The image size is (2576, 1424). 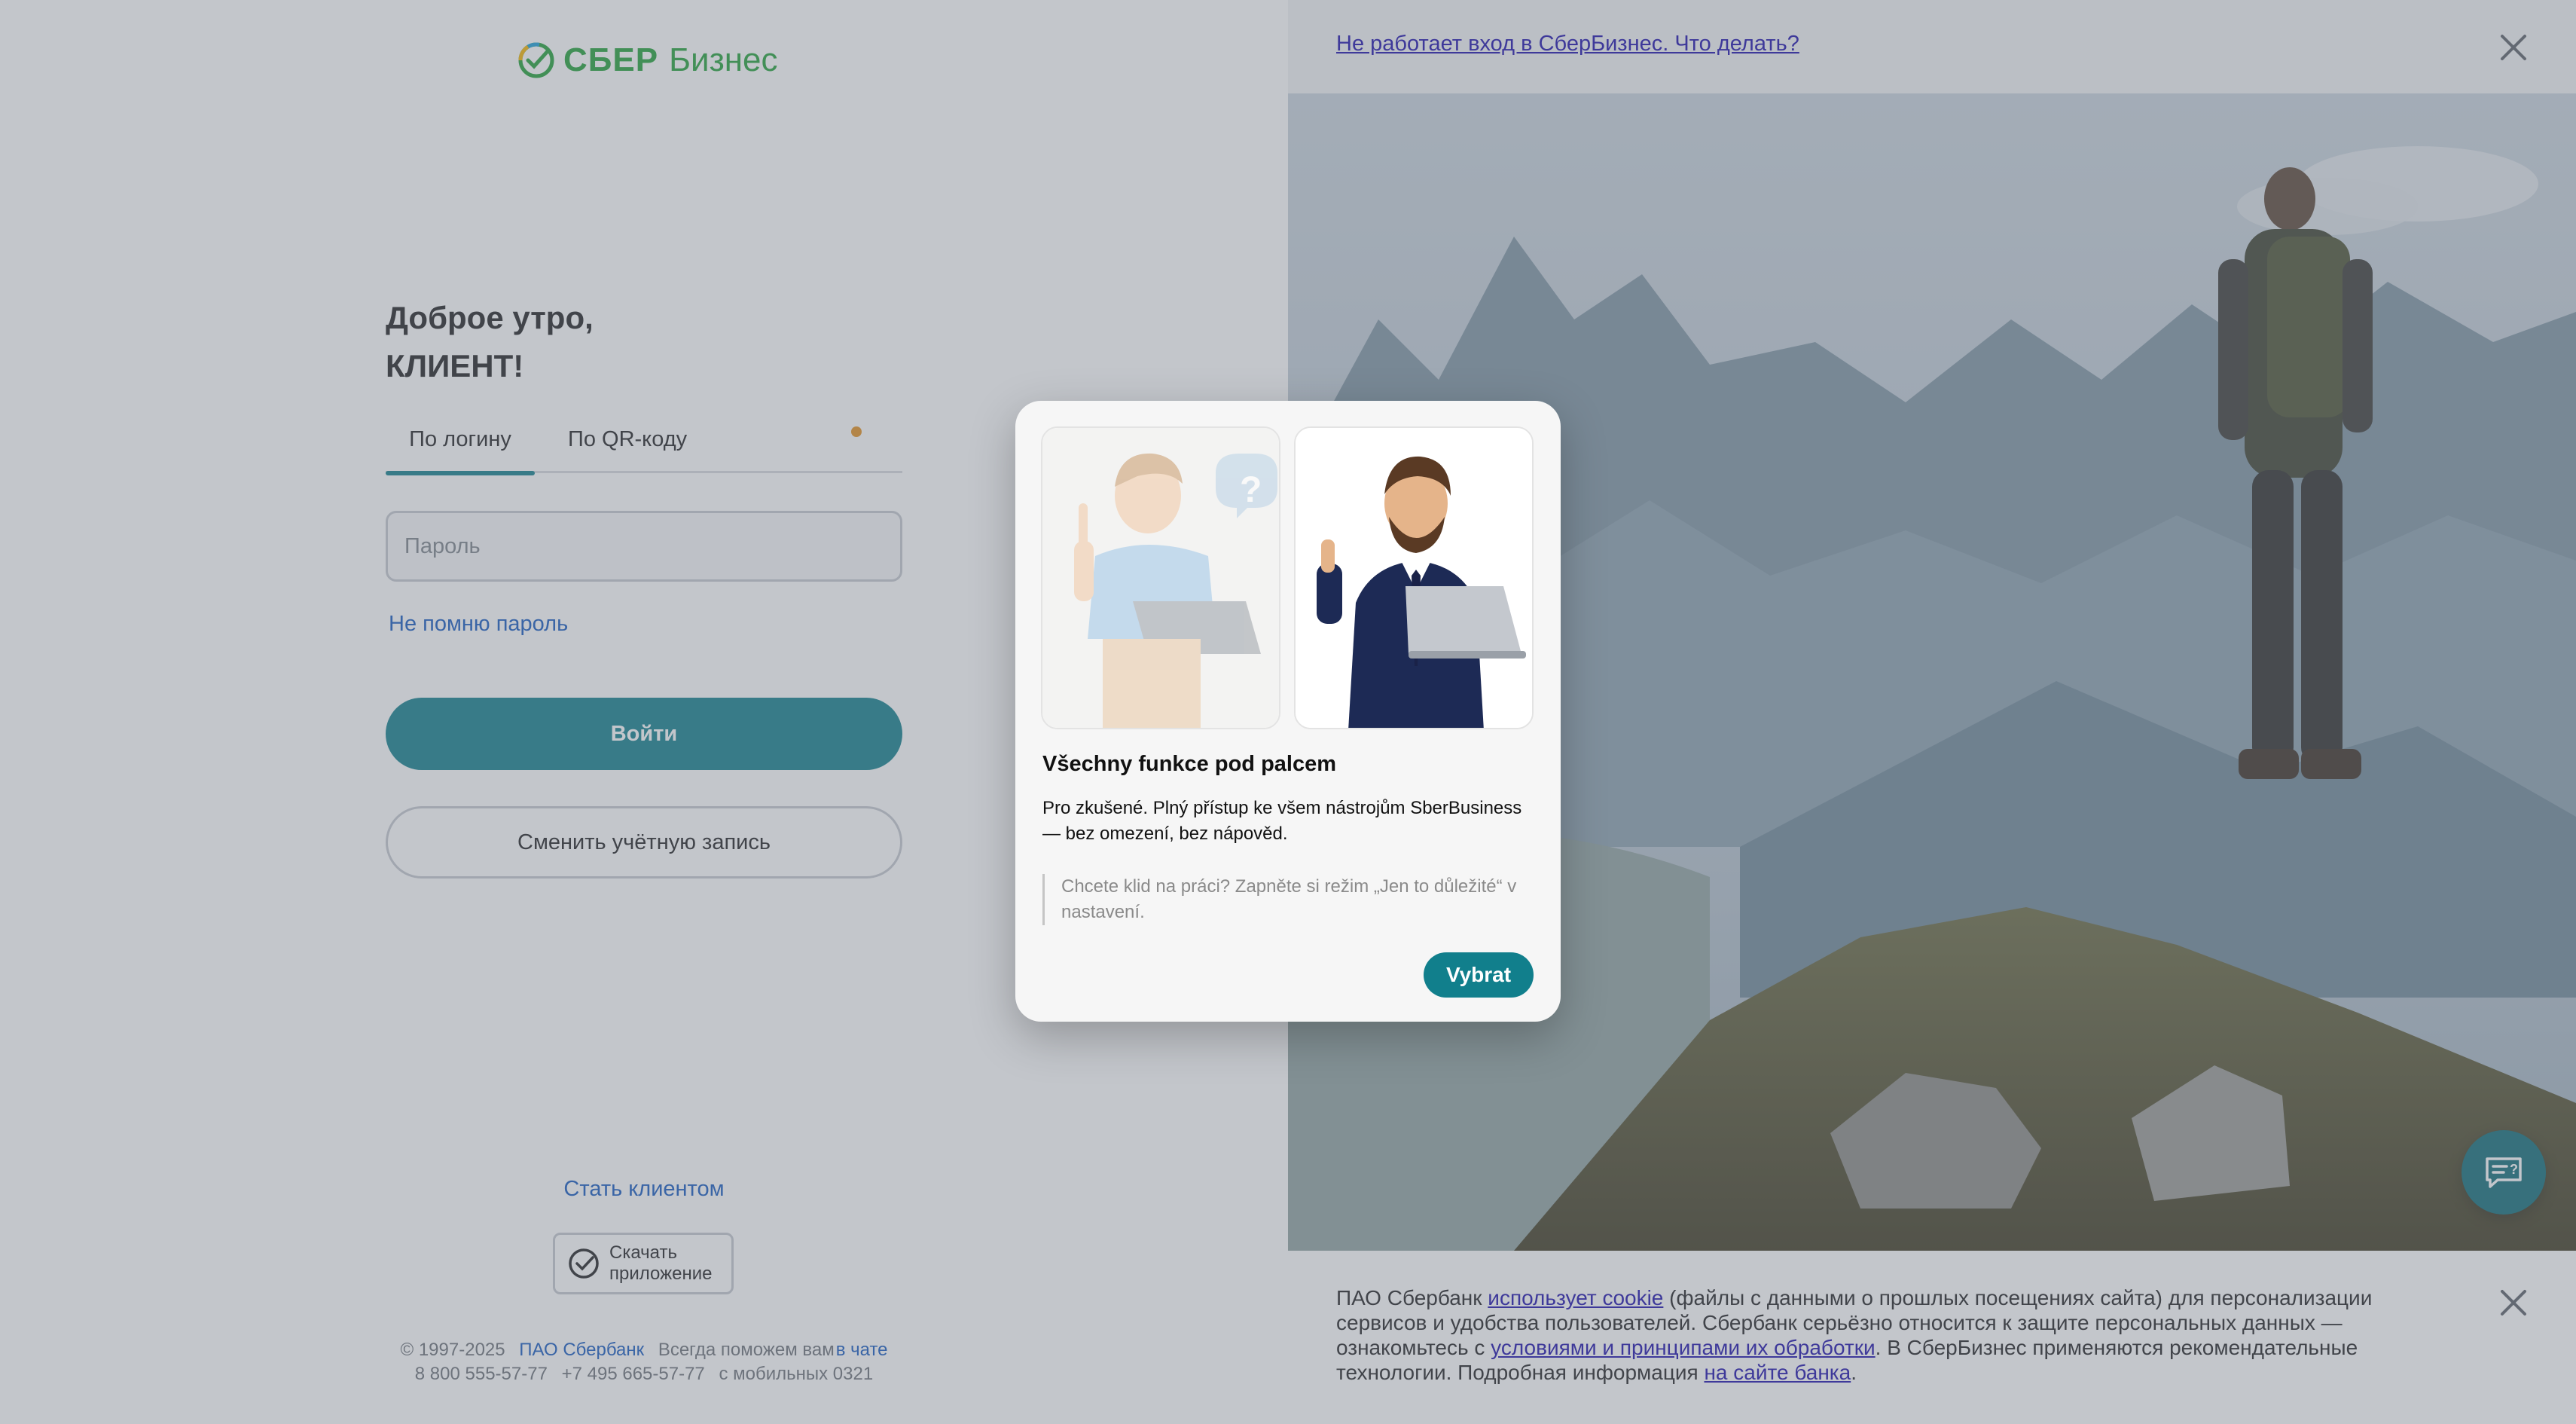 What do you see at coordinates (1479, 975) in the screenshot?
I see `select-button: Vybrat` at bounding box center [1479, 975].